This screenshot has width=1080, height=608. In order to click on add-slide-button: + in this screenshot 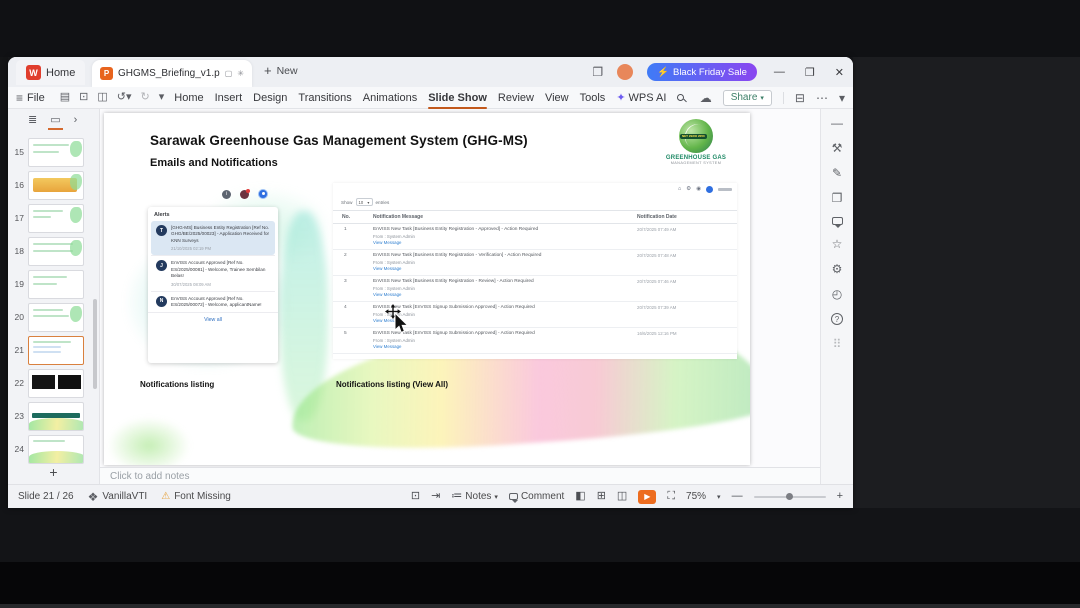, I will do `click(53, 472)`.